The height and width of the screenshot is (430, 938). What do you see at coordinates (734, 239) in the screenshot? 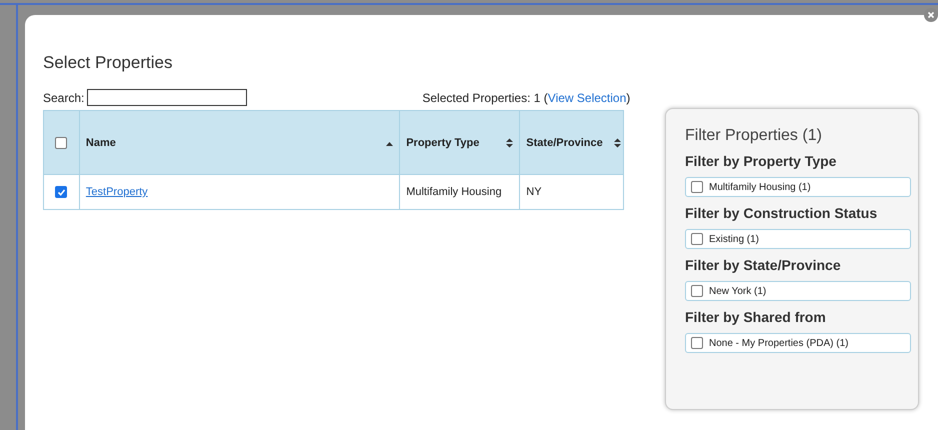
I see `filter-option-label: Existing (1)` at bounding box center [734, 239].